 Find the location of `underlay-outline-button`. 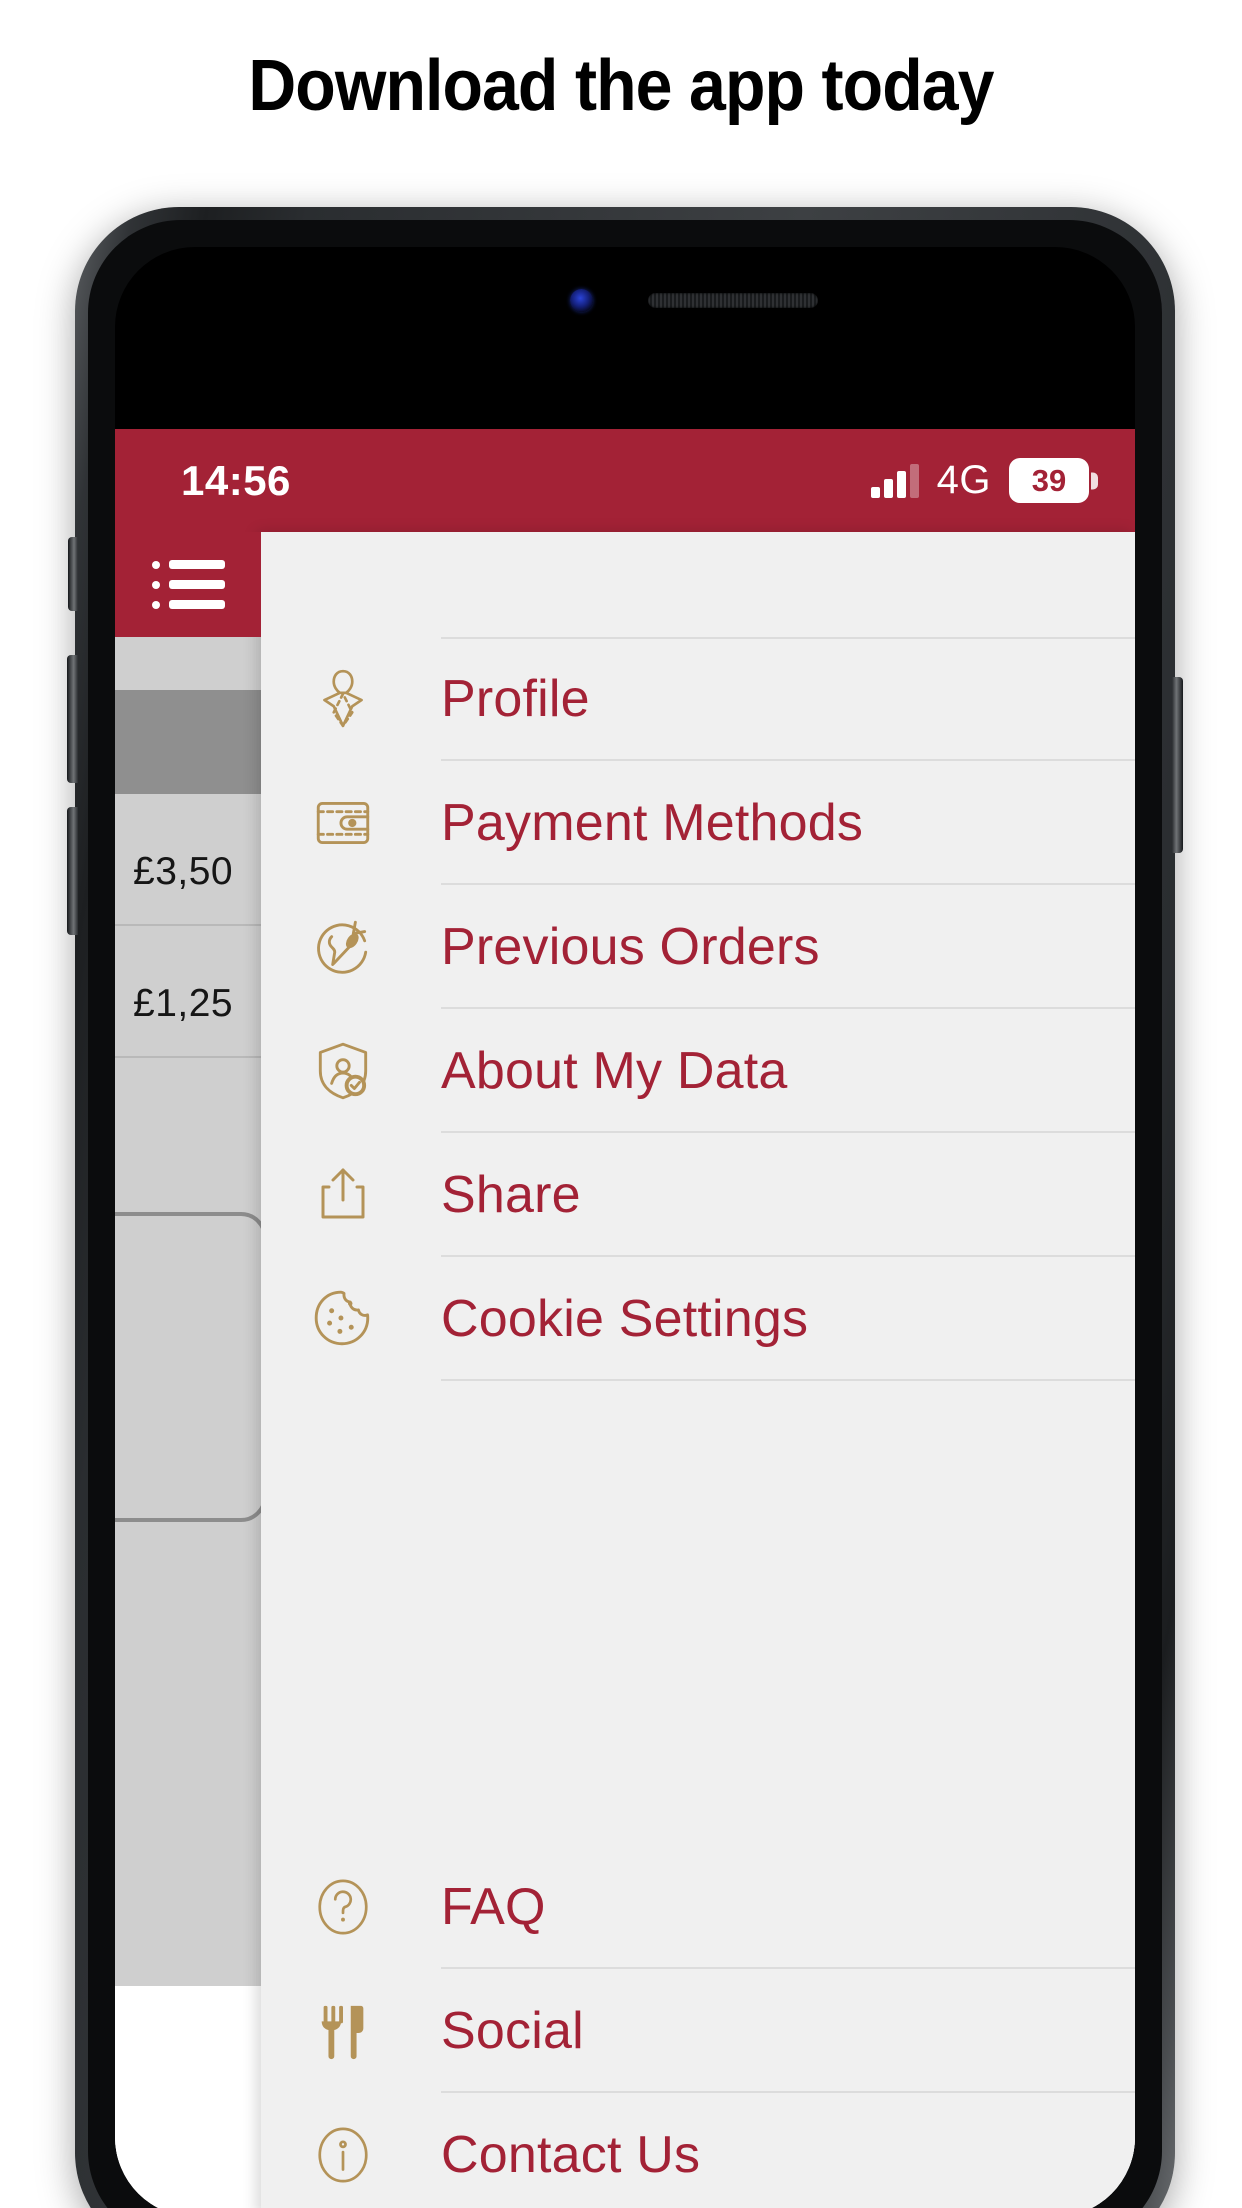

underlay-outline-button is located at coordinates (191, 1367).